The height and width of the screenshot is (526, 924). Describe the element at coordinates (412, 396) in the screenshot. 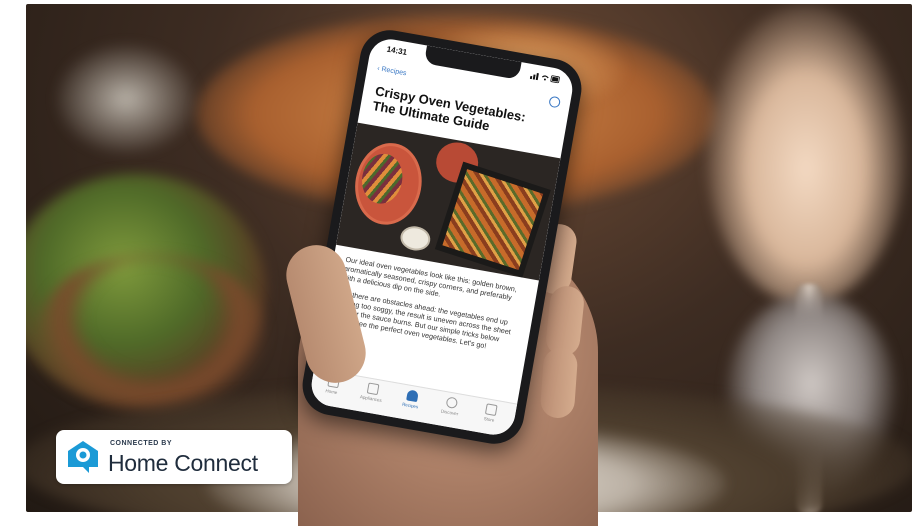

I see `chef-hat-icon` at that location.